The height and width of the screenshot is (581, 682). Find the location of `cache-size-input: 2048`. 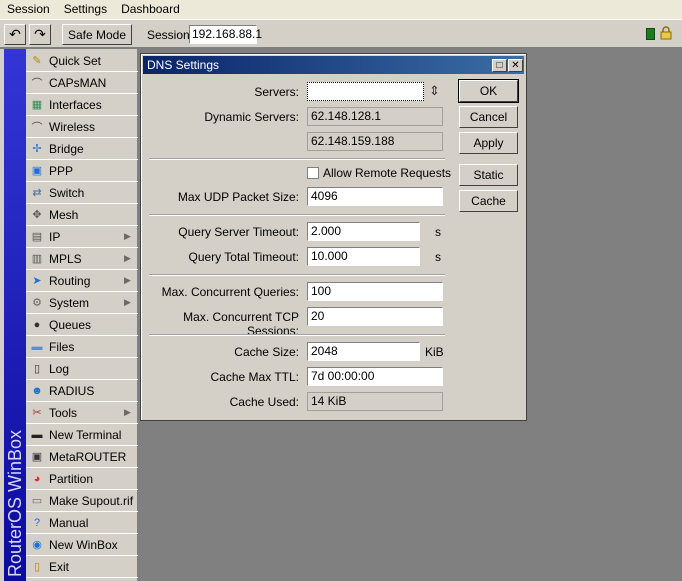

cache-size-input: 2048 is located at coordinates (363, 351).